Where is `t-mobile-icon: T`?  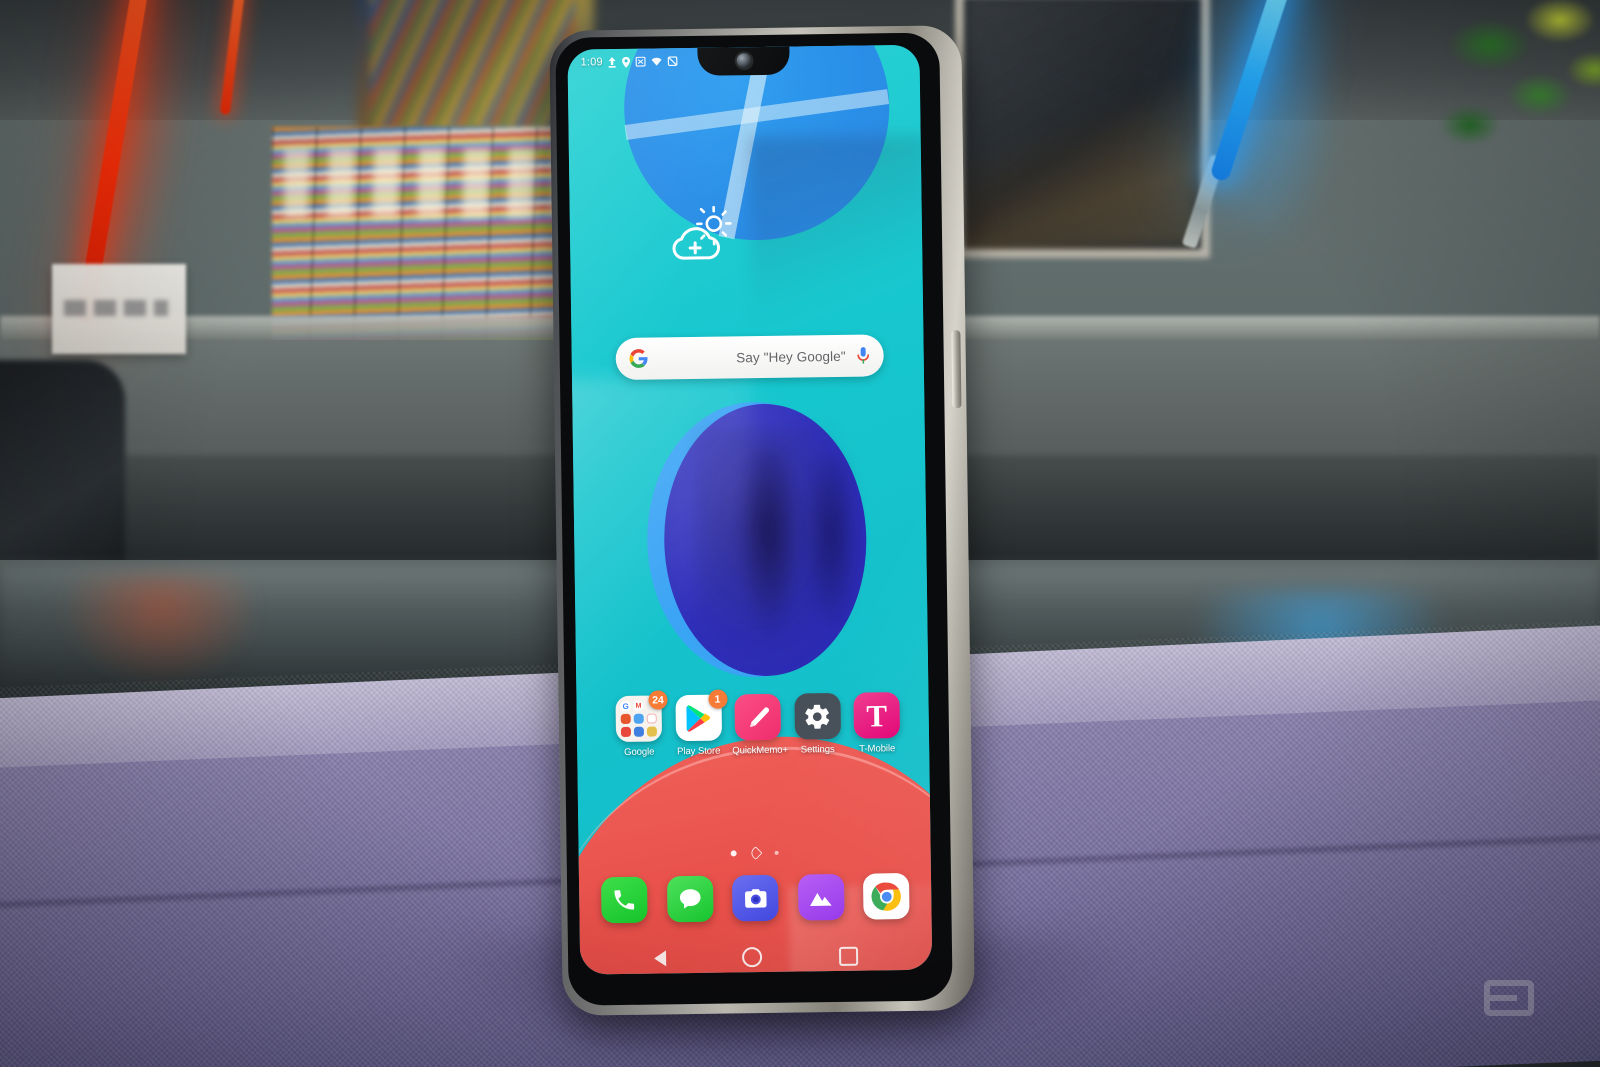 t-mobile-icon: T is located at coordinates (877, 715).